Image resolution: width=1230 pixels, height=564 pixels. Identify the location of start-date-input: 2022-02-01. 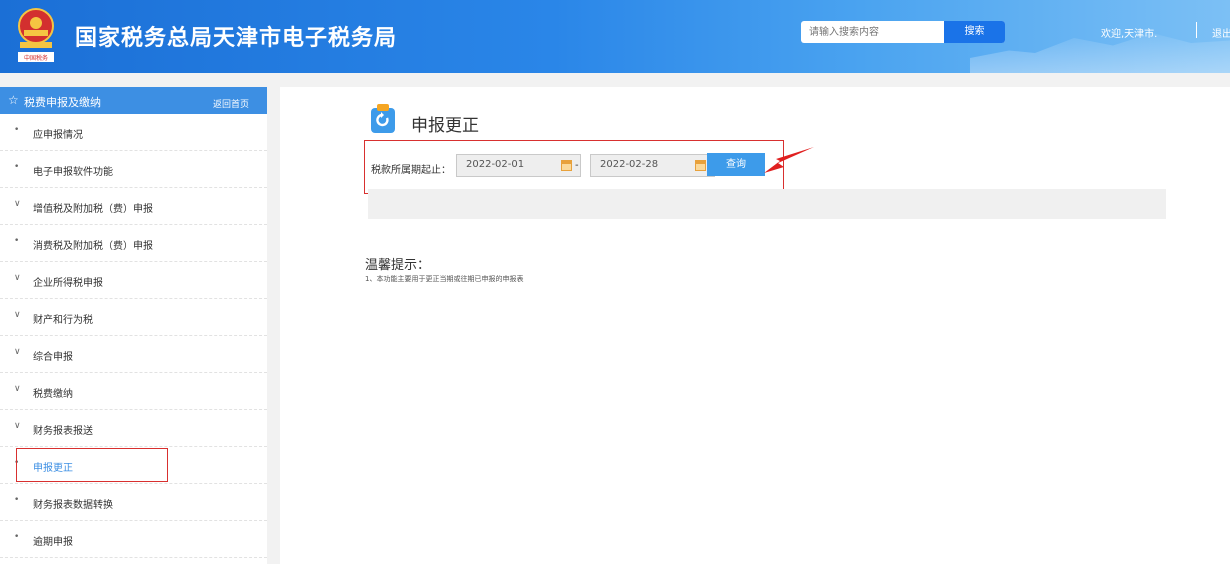
(518, 165).